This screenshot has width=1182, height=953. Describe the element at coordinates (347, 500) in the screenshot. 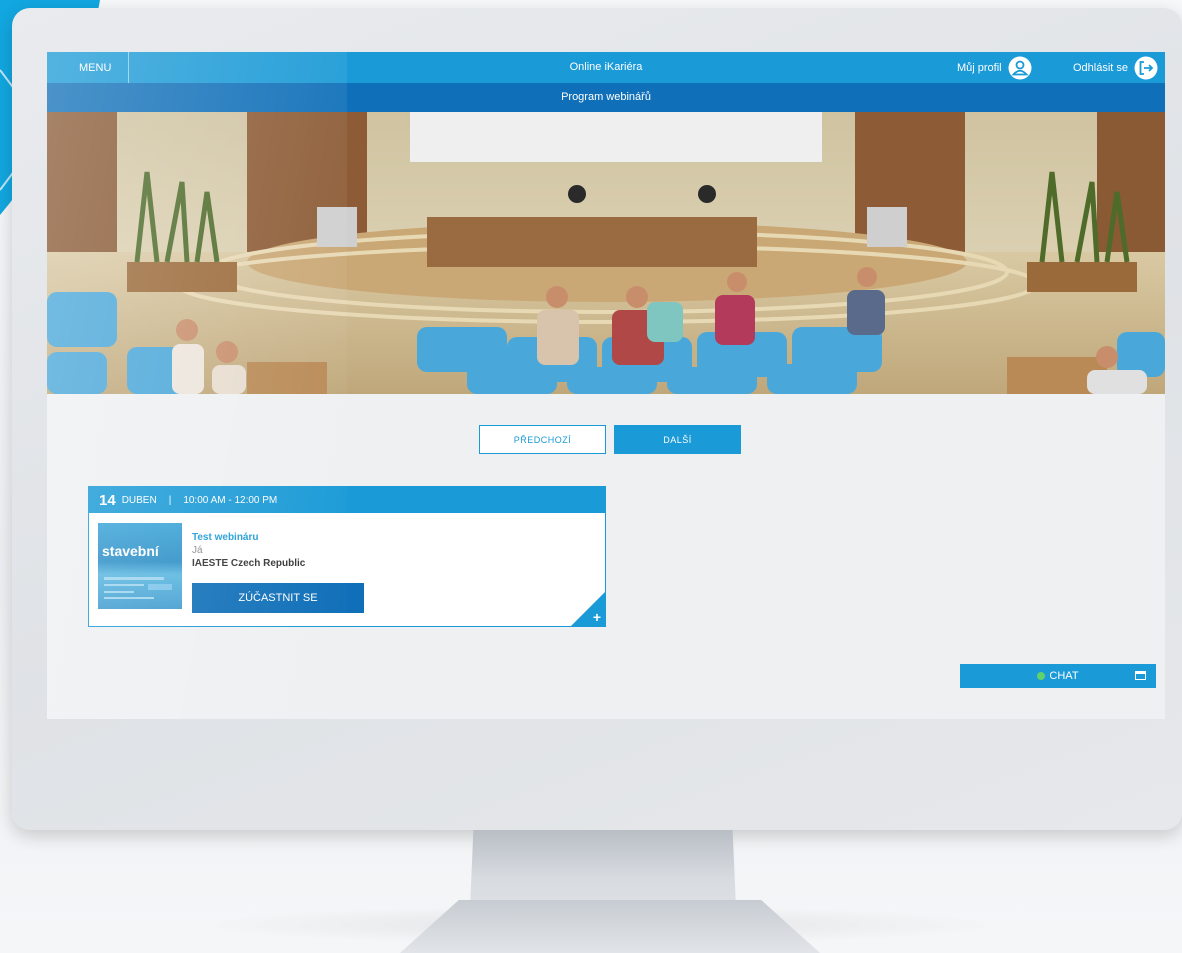

I see `event-date-header: 14 DUBEN | 10:00 AM - 12:00 PM` at that location.